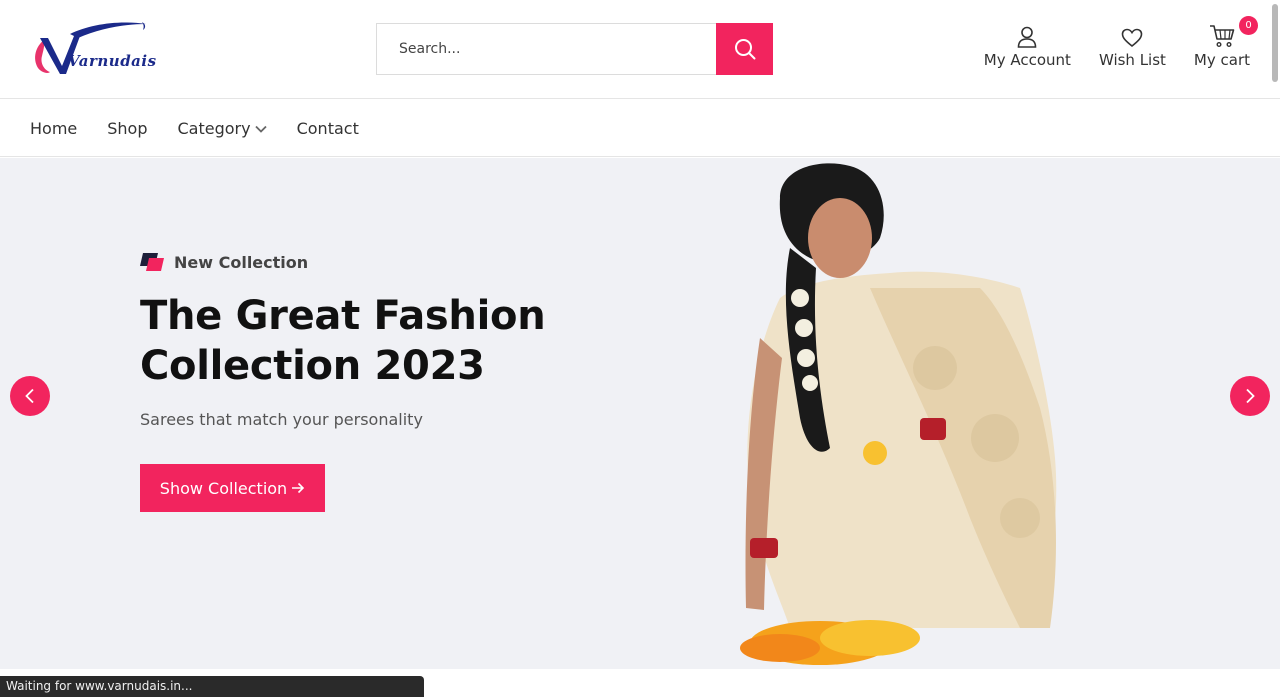  Describe the element at coordinates (241, 262) in the screenshot. I see `hero-tag-text: New Collection` at that location.